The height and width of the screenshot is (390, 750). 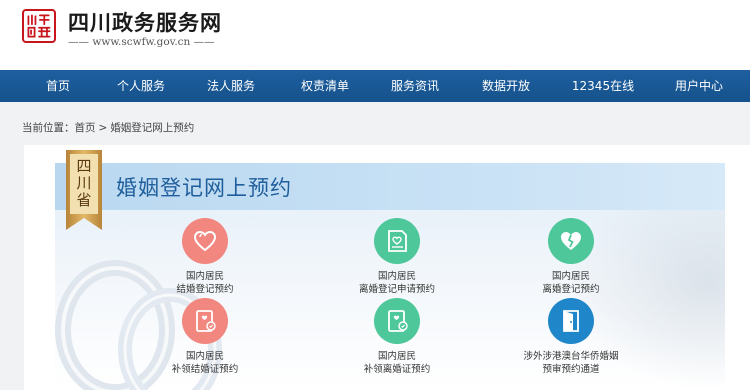 What do you see at coordinates (48, 128) in the screenshot?
I see `breadcrumb-prefix: 当前位置：` at bounding box center [48, 128].